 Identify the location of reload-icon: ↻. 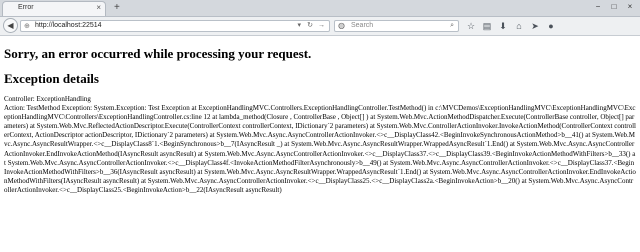
(310, 26).